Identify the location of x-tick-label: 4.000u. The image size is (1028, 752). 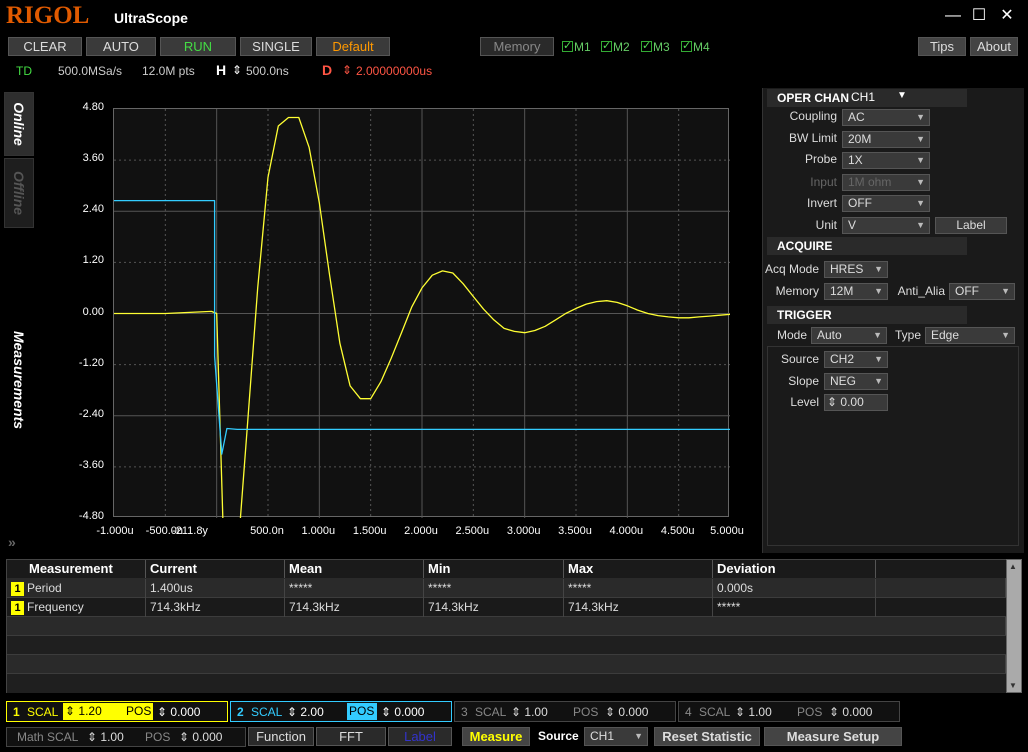
(626, 531).